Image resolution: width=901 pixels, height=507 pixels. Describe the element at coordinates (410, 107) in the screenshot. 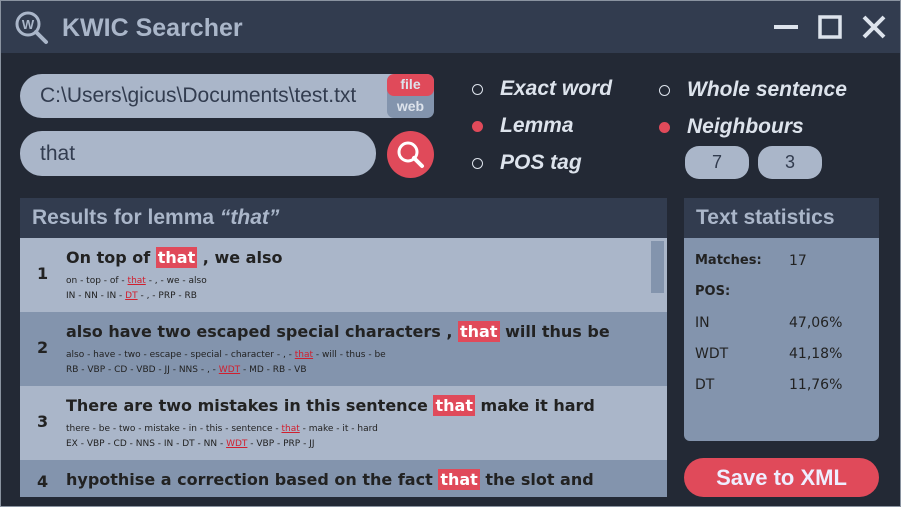

I see `source-web-button: web` at that location.